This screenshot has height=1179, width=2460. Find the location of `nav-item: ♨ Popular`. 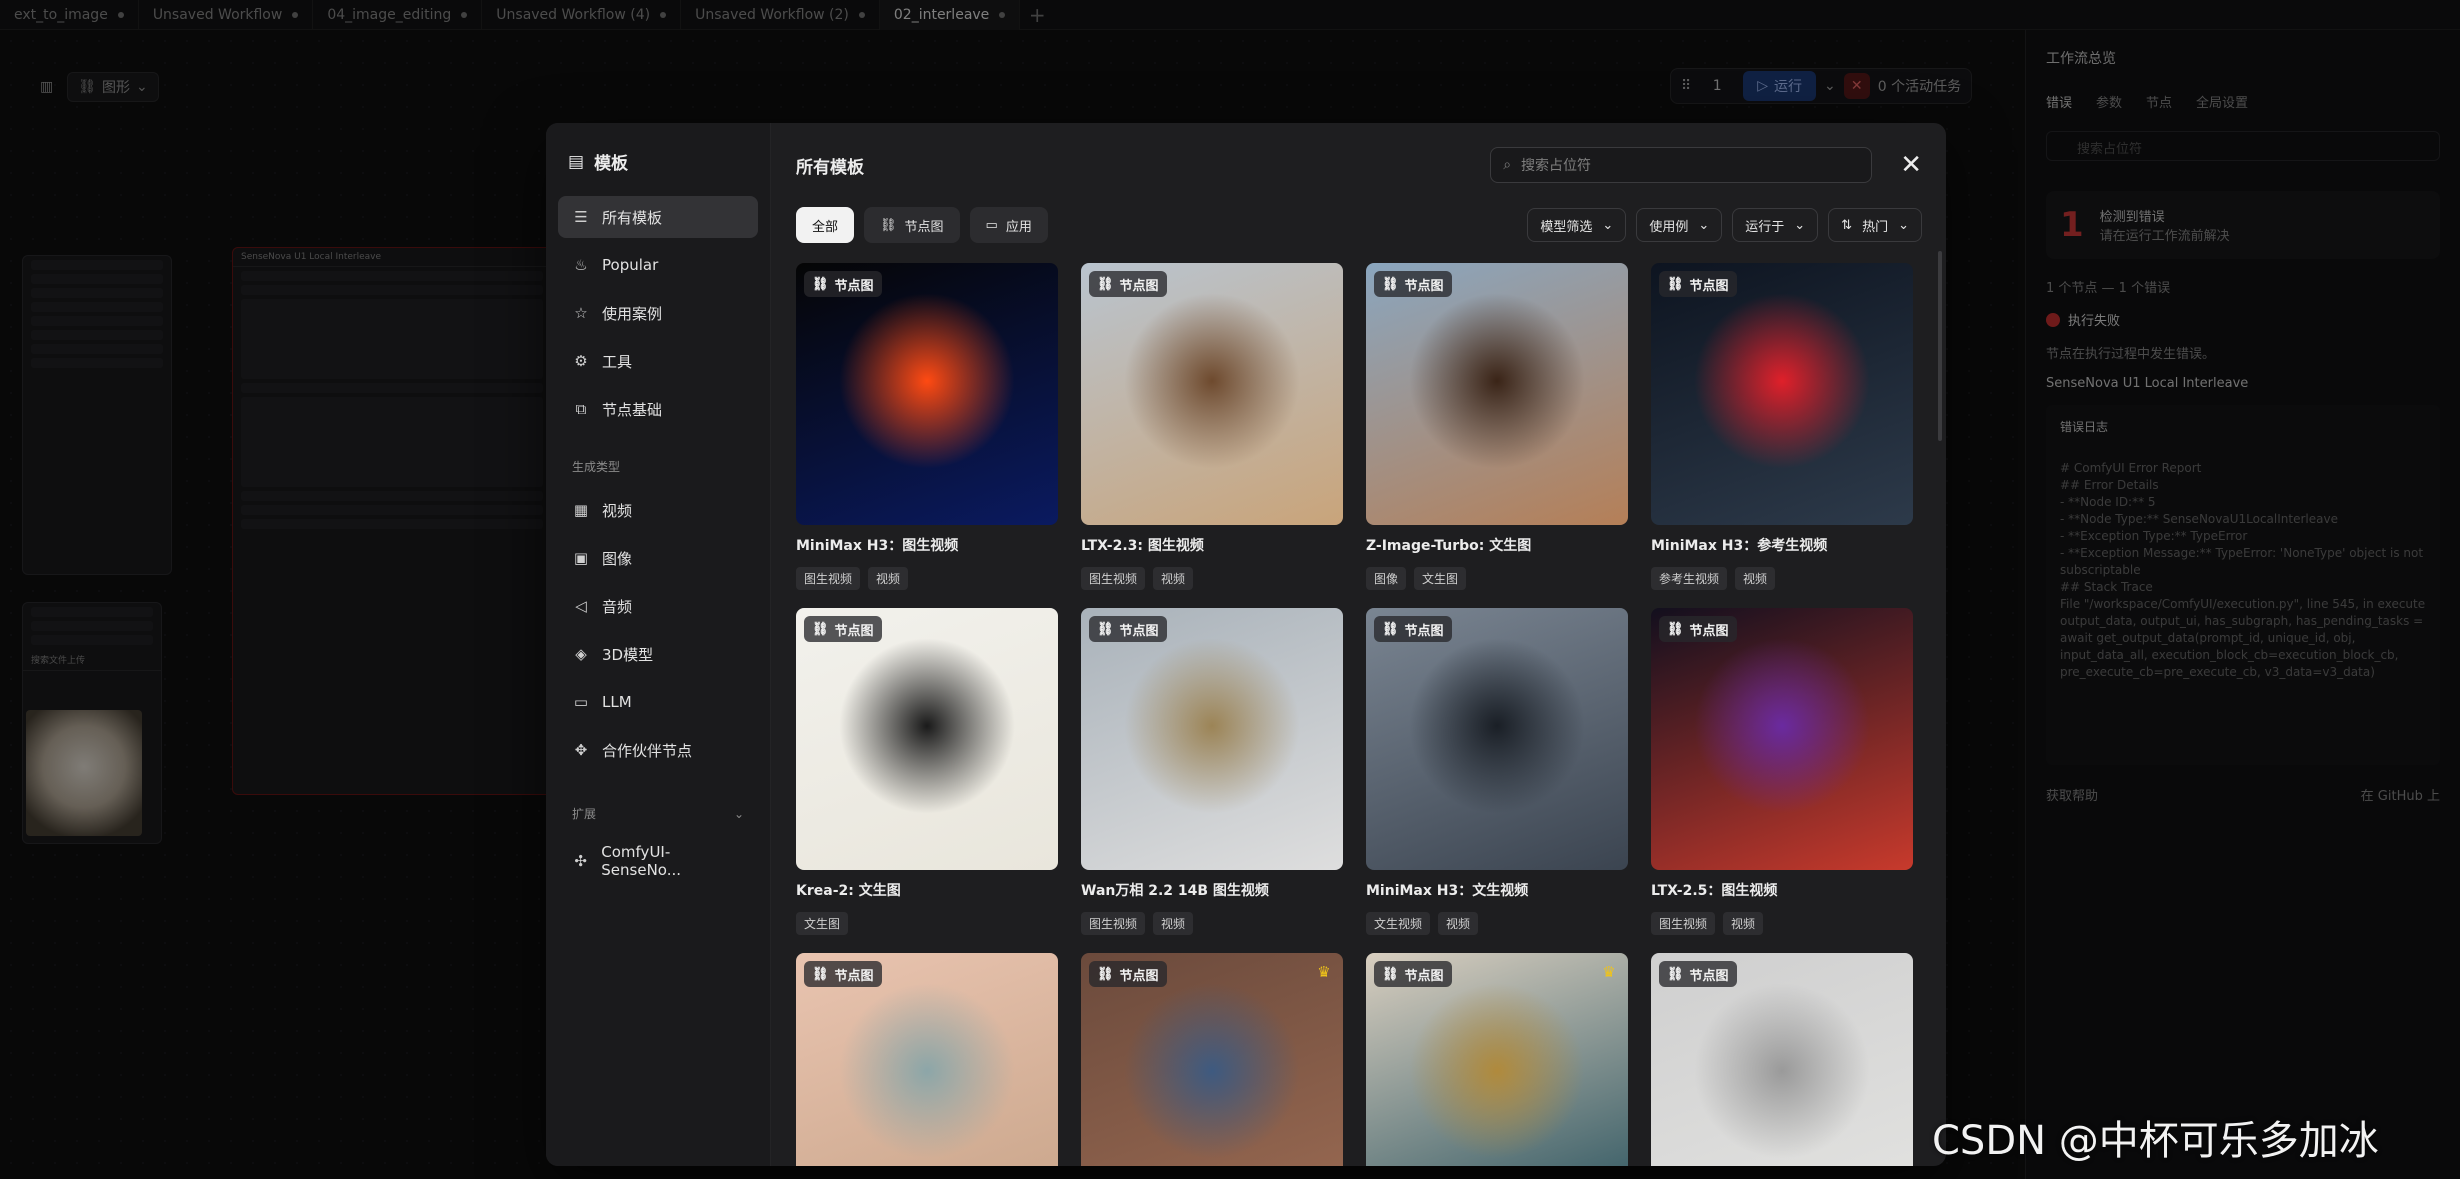

nav-item: ♨ Popular is located at coordinates (658, 265).